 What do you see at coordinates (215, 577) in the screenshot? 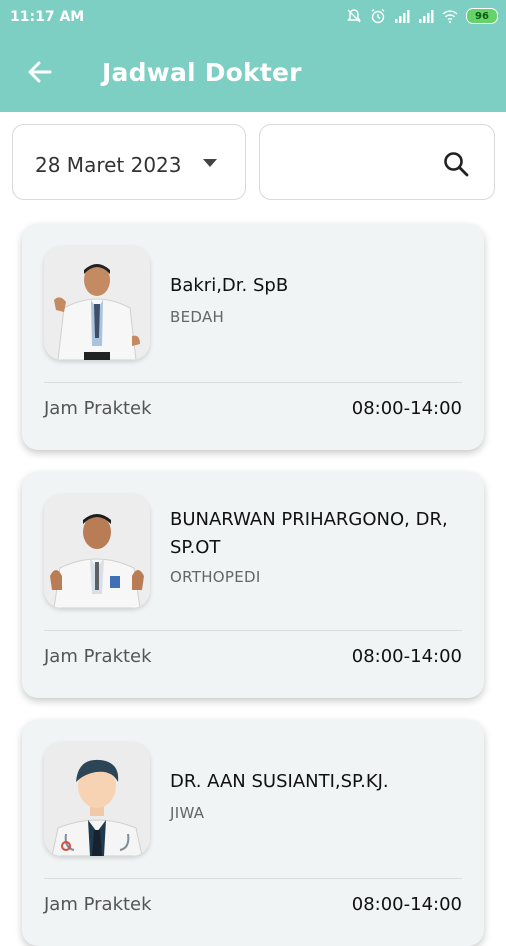
I see `doctor-specialty: ORTHOPEDI` at bounding box center [215, 577].